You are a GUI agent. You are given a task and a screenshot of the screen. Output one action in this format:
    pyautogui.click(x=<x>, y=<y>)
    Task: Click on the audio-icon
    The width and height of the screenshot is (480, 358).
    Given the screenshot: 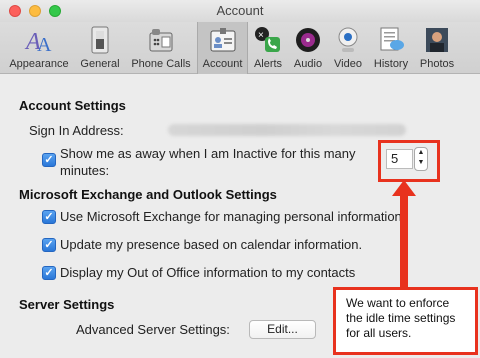 What is the action you would take?
    pyautogui.click(x=308, y=40)
    